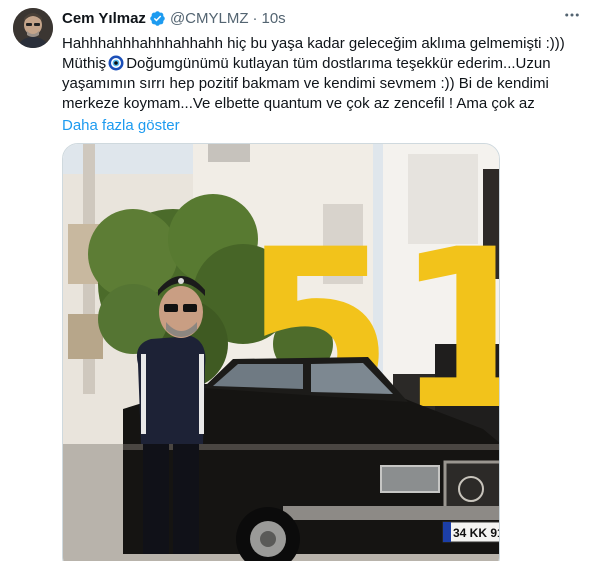 The width and height of the screenshot is (598, 561). I want to click on tweet-text-line-2-prefix: Müthiş, so click(84, 63).